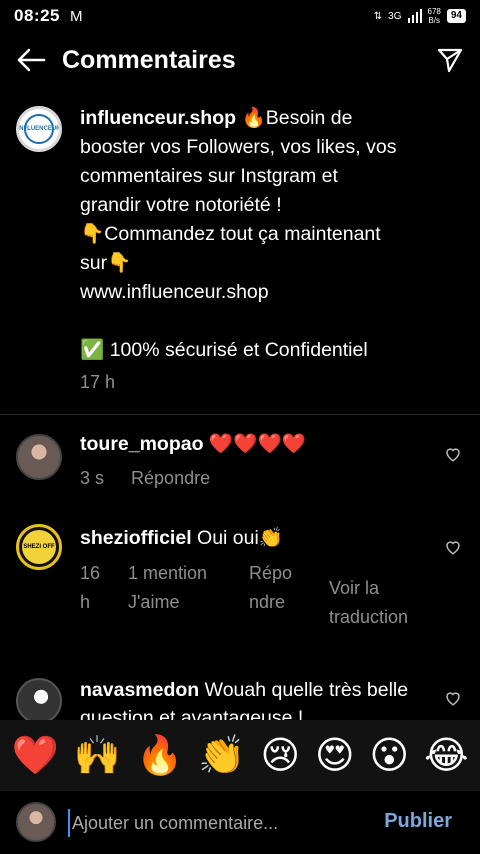 Image resolution: width=480 pixels, height=854 pixels. Describe the element at coordinates (335, 755) in the screenshot. I see `heart-eyes-emoji-icon: 😍` at that location.